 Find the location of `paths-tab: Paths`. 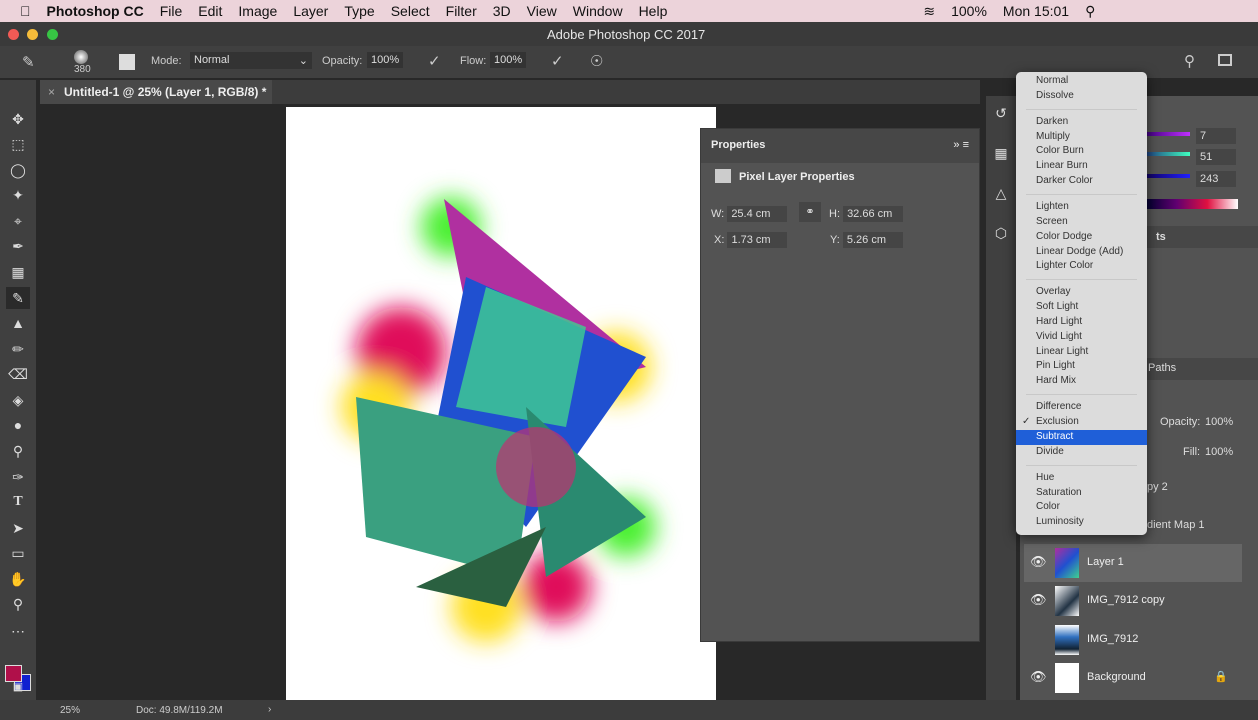

paths-tab: Paths is located at coordinates (1202, 369).